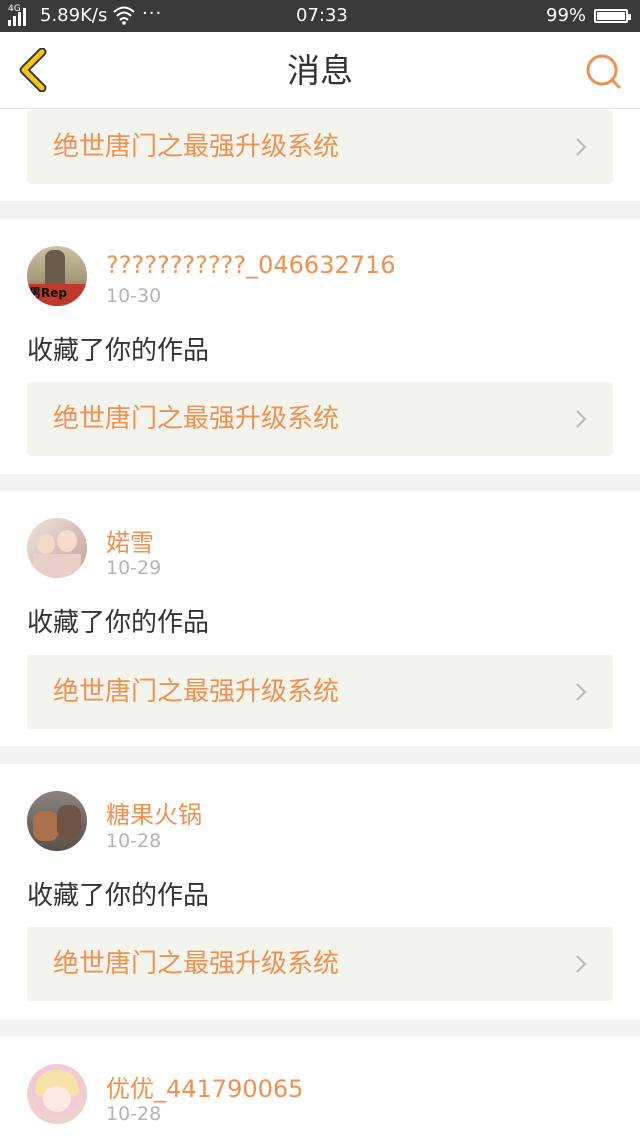 Image resolution: width=640 pixels, height=1138 pixels. What do you see at coordinates (57, 276) in the screenshot?
I see `avatar: 男Rep` at bounding box center [57, 276].